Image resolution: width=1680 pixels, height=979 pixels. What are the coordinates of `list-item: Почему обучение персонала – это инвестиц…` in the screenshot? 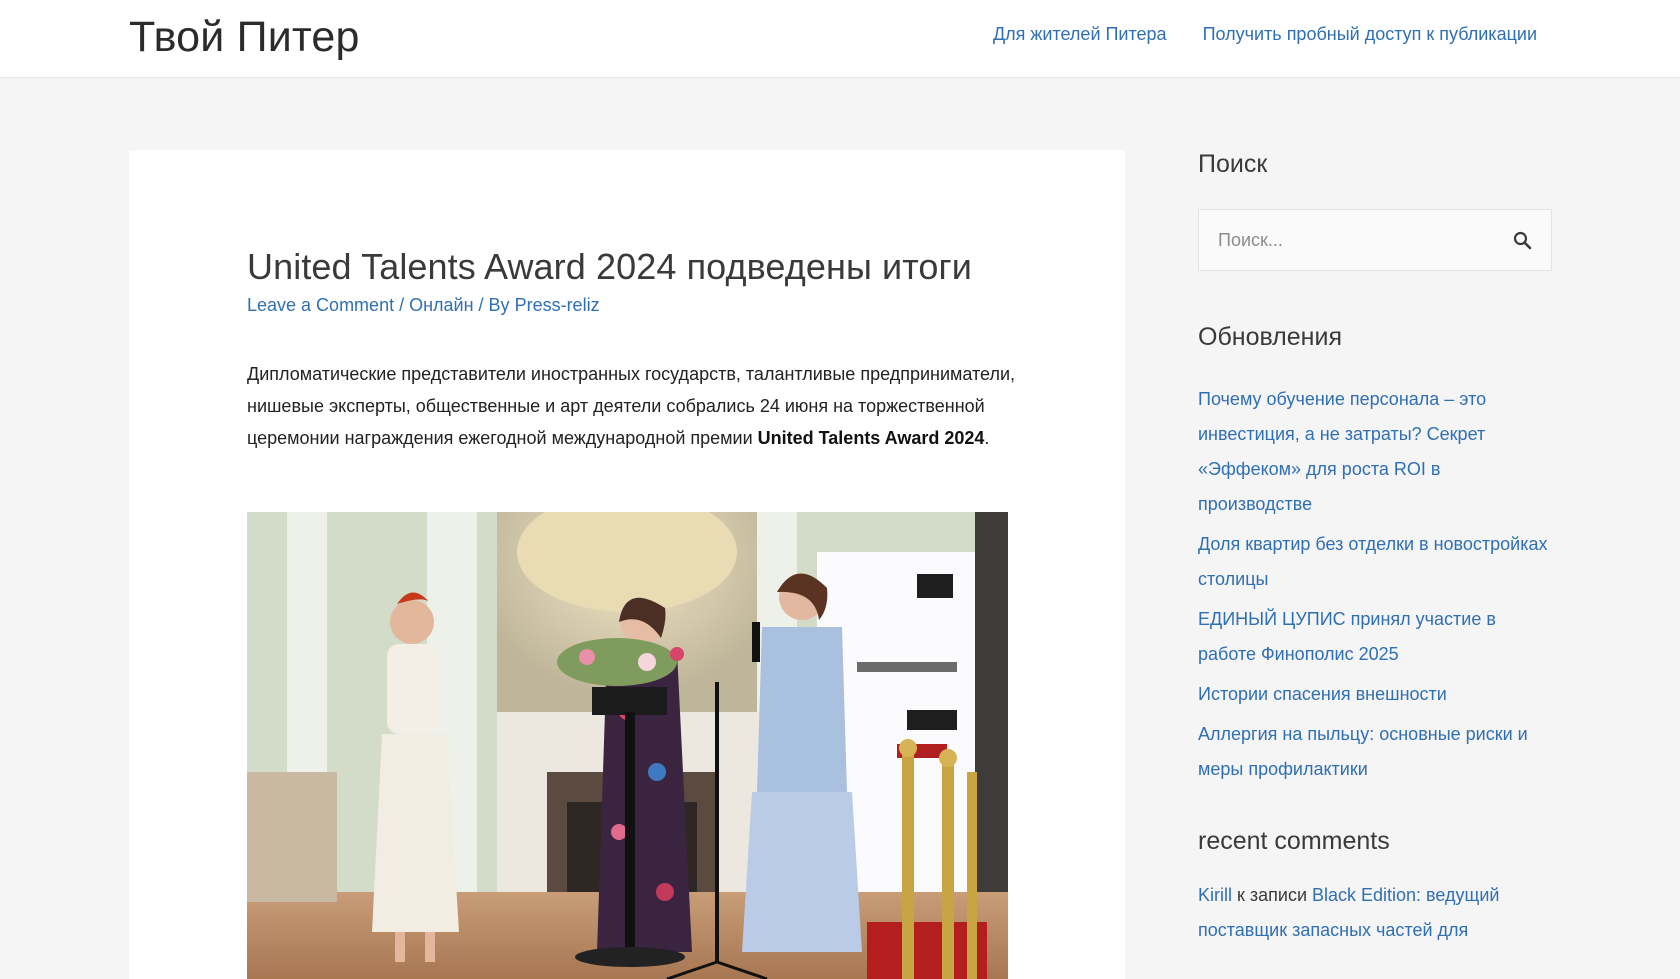 It's located at (1375, 452).